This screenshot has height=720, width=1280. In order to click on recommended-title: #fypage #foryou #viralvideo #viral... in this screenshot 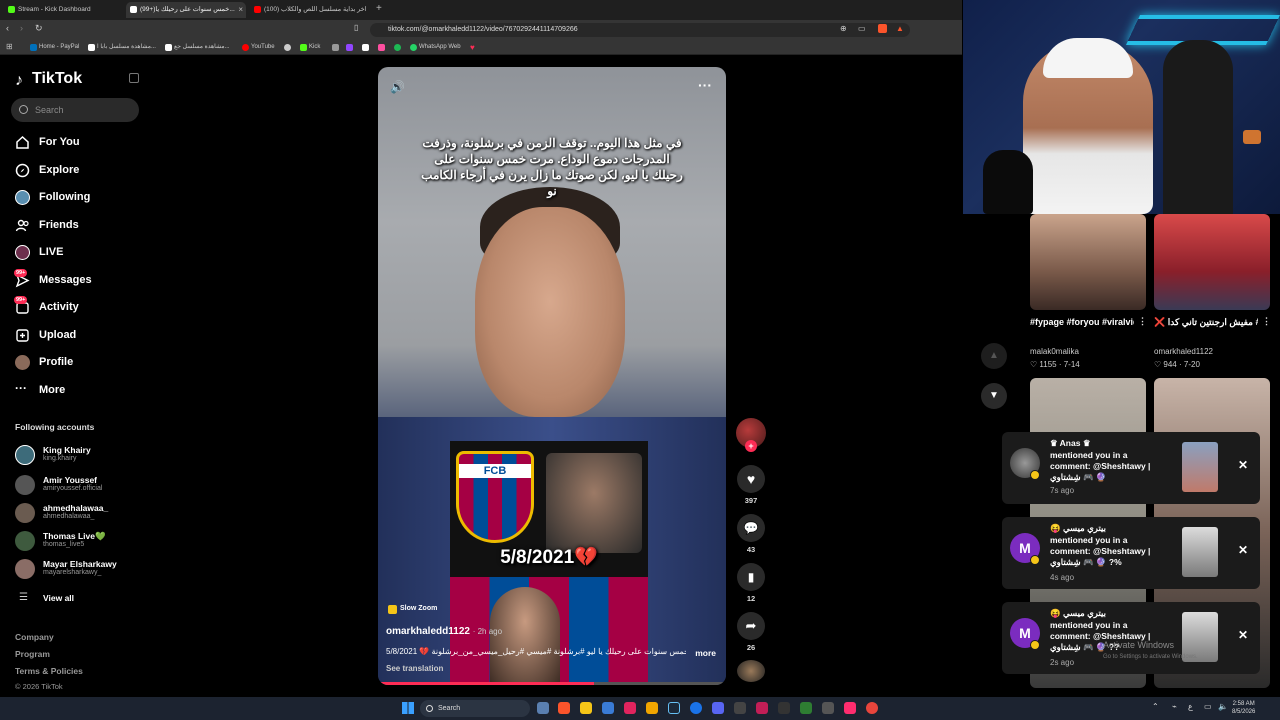, I will do `click(1082, 322)`.